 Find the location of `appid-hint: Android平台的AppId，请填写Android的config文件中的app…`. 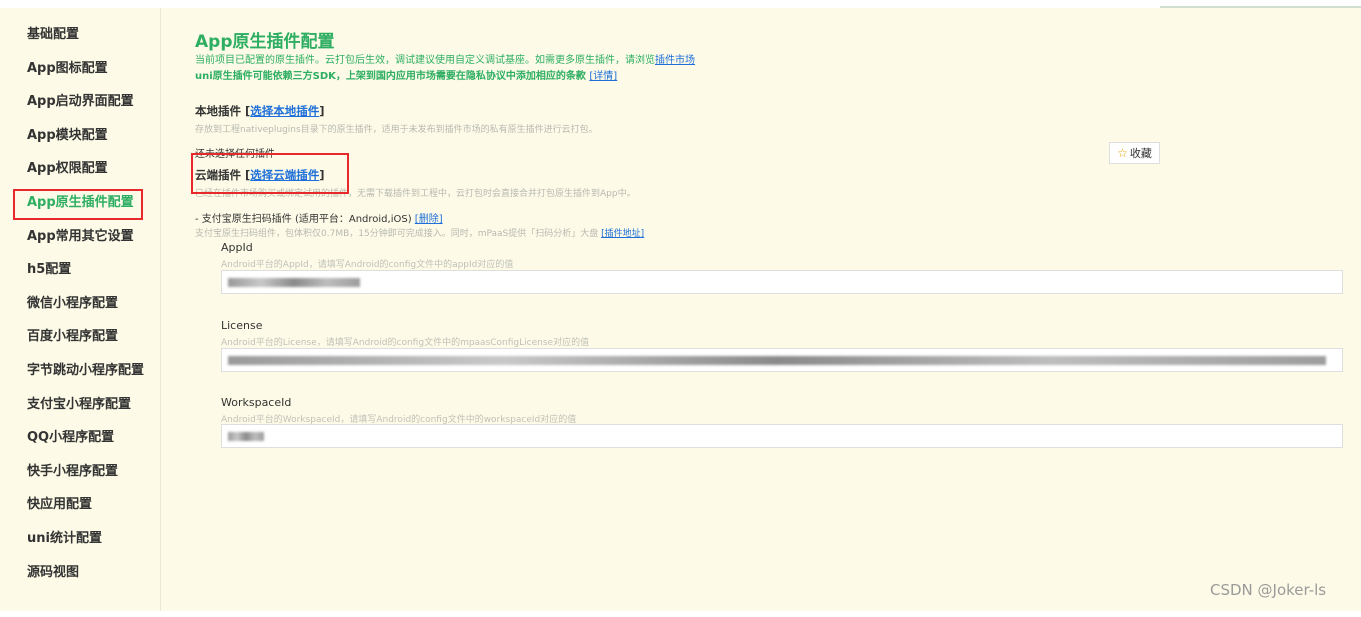

appid-hint: Android平台的AppId，请填写Android的config文件中的app… is located at coordinates (367, 265).